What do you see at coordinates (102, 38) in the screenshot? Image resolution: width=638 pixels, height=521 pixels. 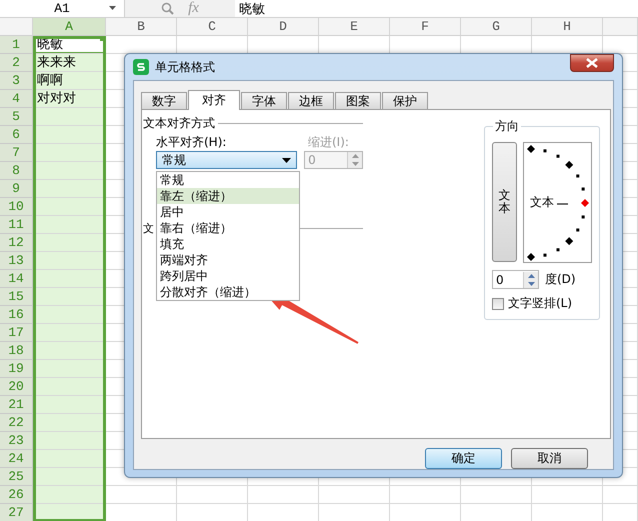 I see `fill-handle` at bounding box center [102, 38].